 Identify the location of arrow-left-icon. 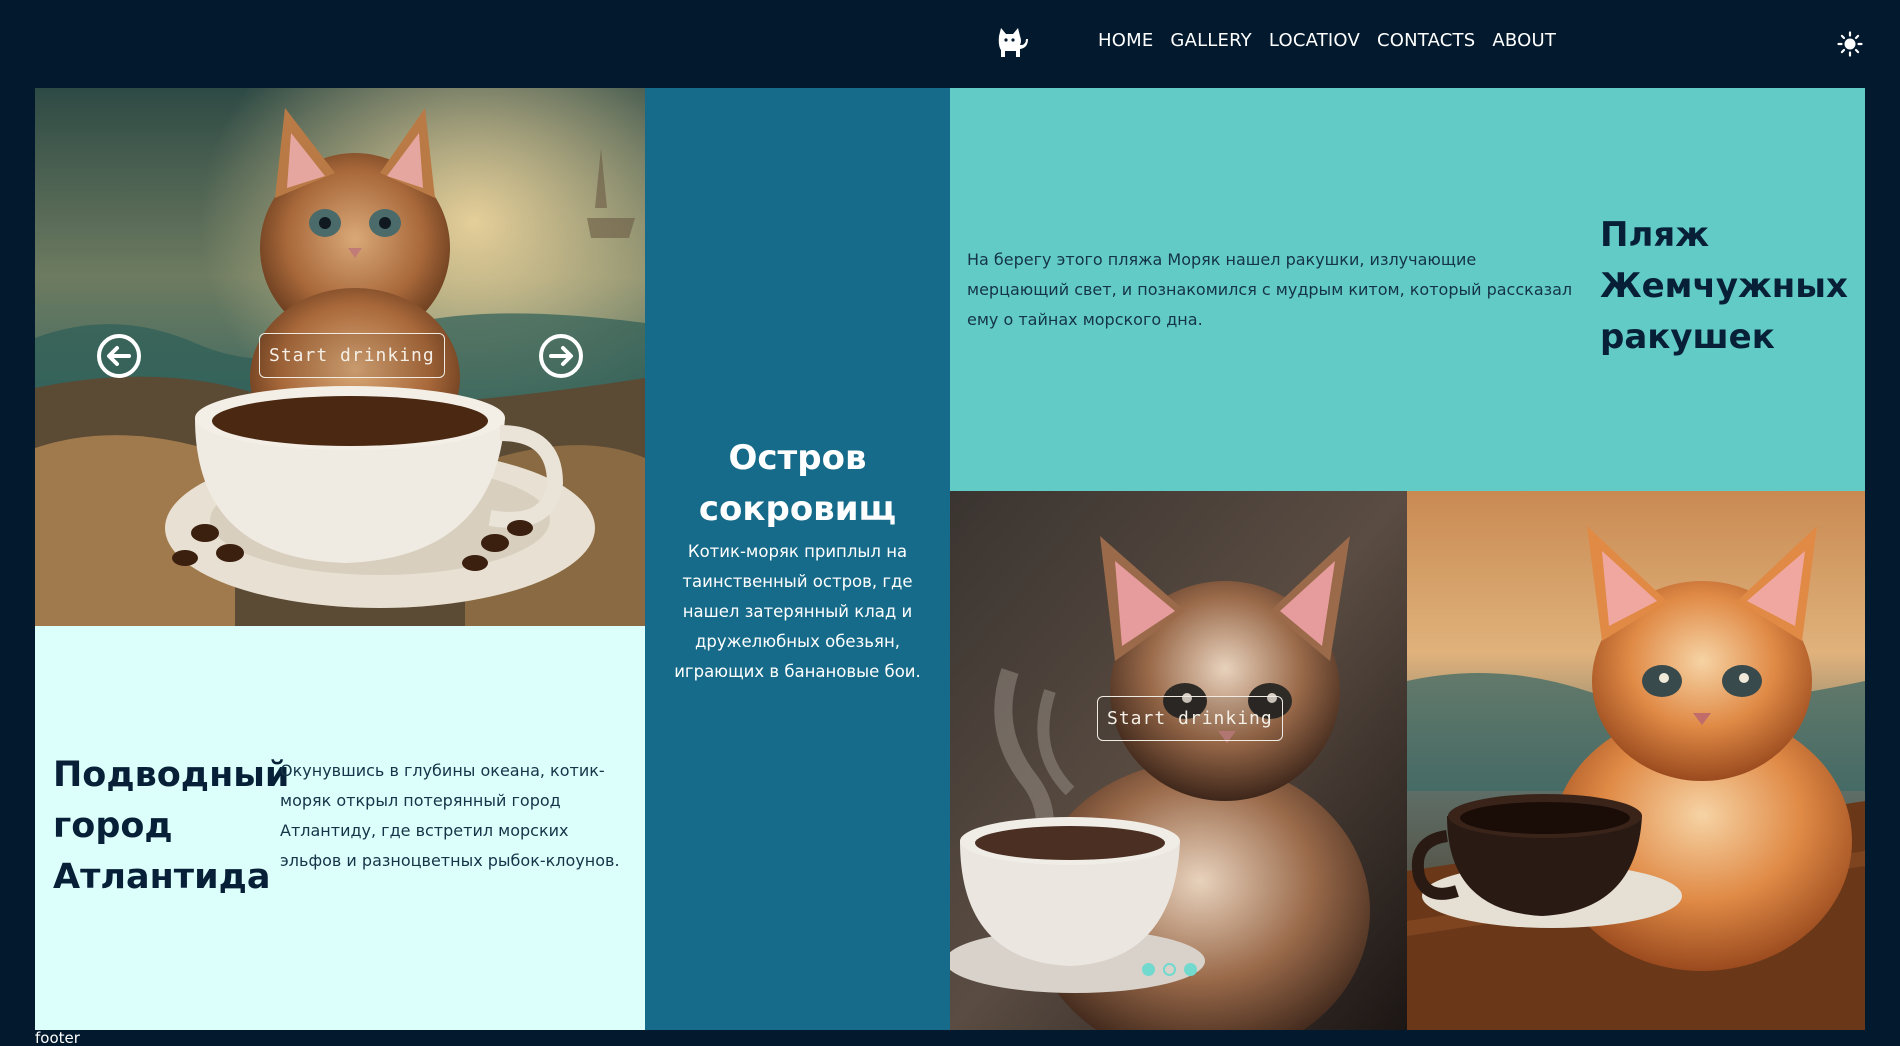
(119, 356).